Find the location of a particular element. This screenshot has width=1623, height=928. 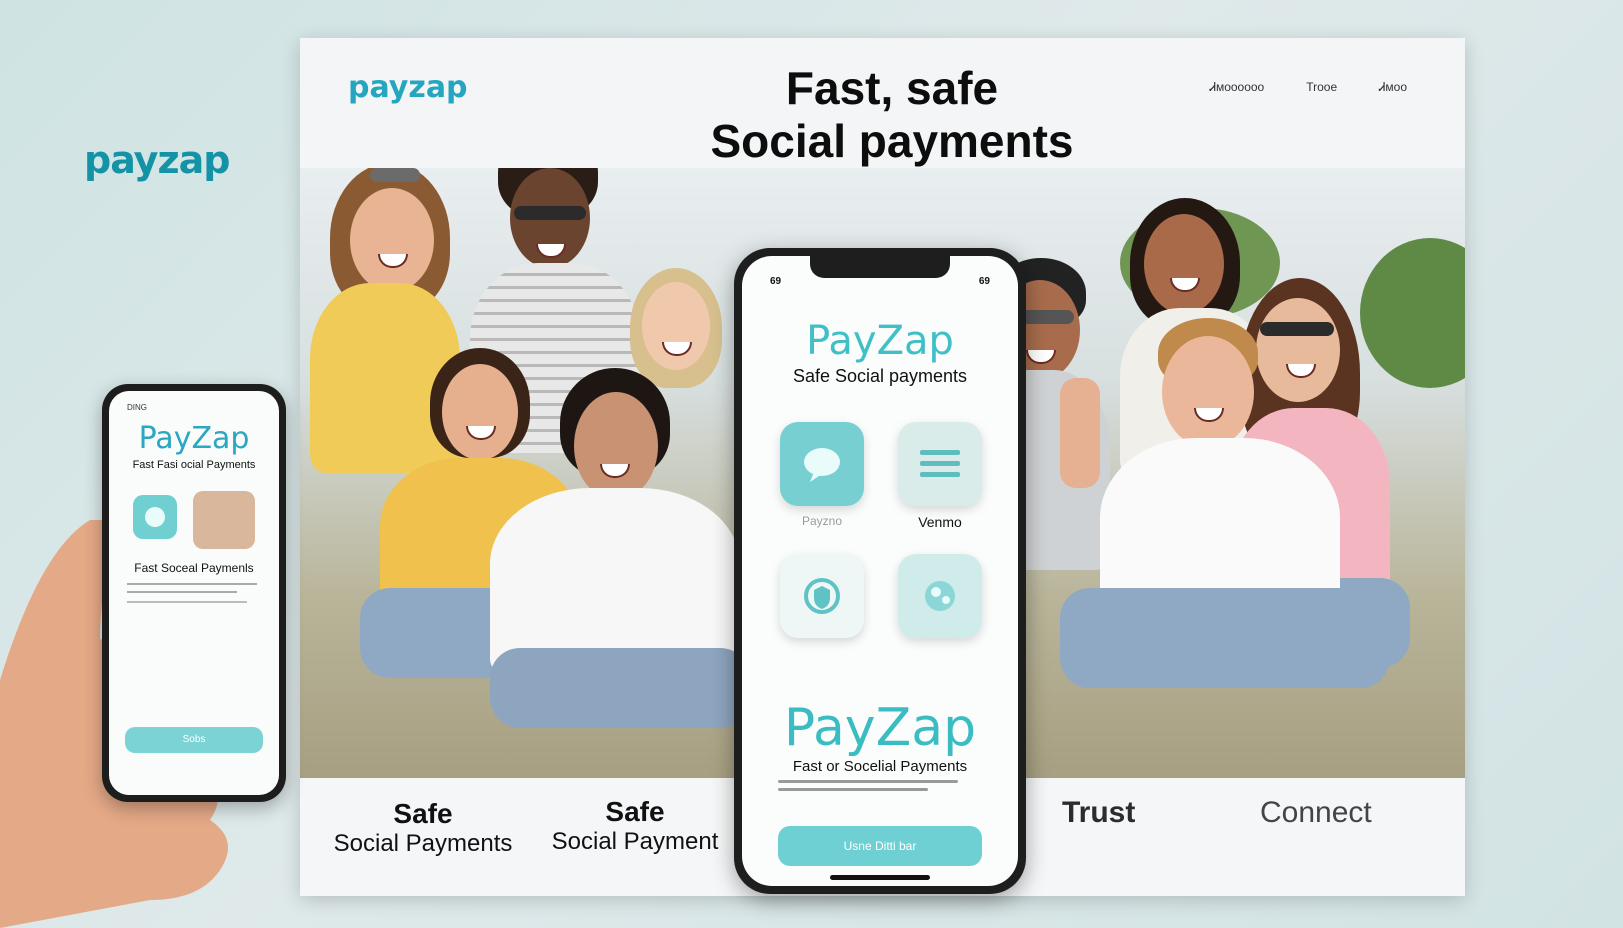

feature-safe-social-2: Safe Social Payment is located at coordinates (635, 826).